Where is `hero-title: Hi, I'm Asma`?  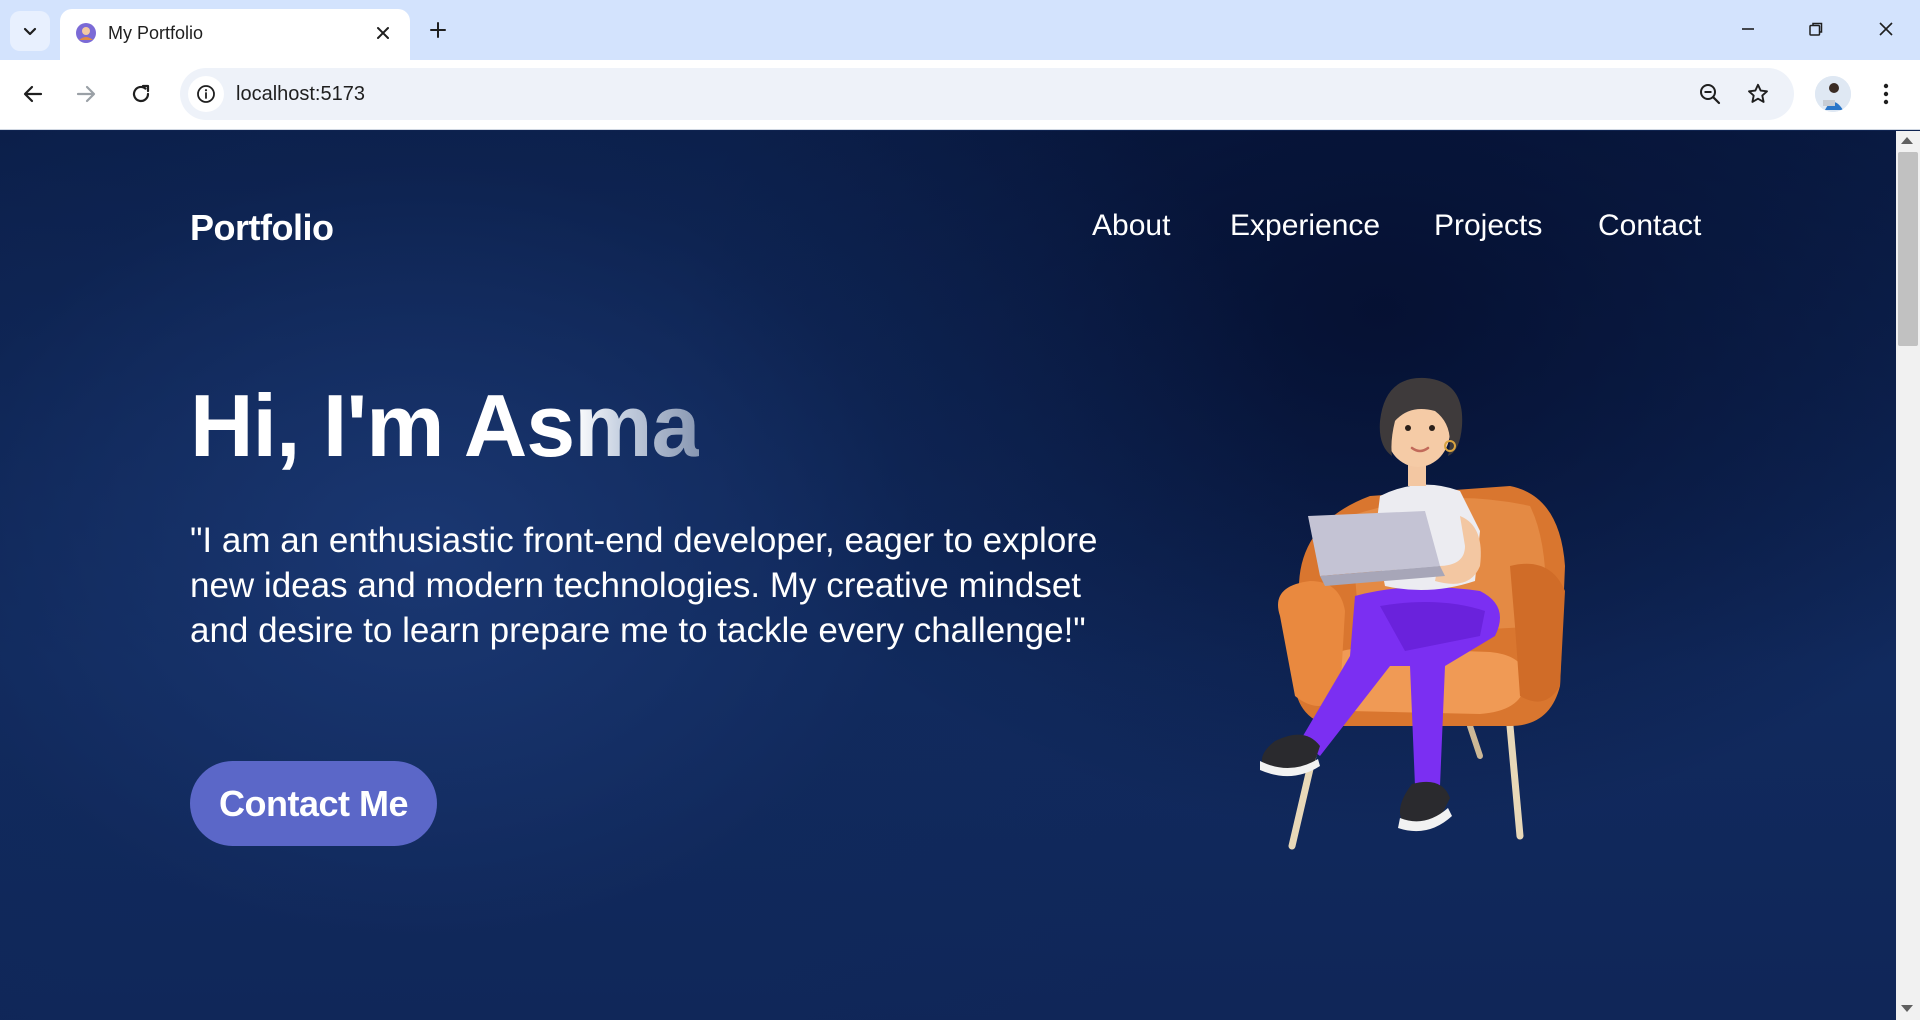 hero-title: Hi, I'm Asma is located at coordinates (445, 426).